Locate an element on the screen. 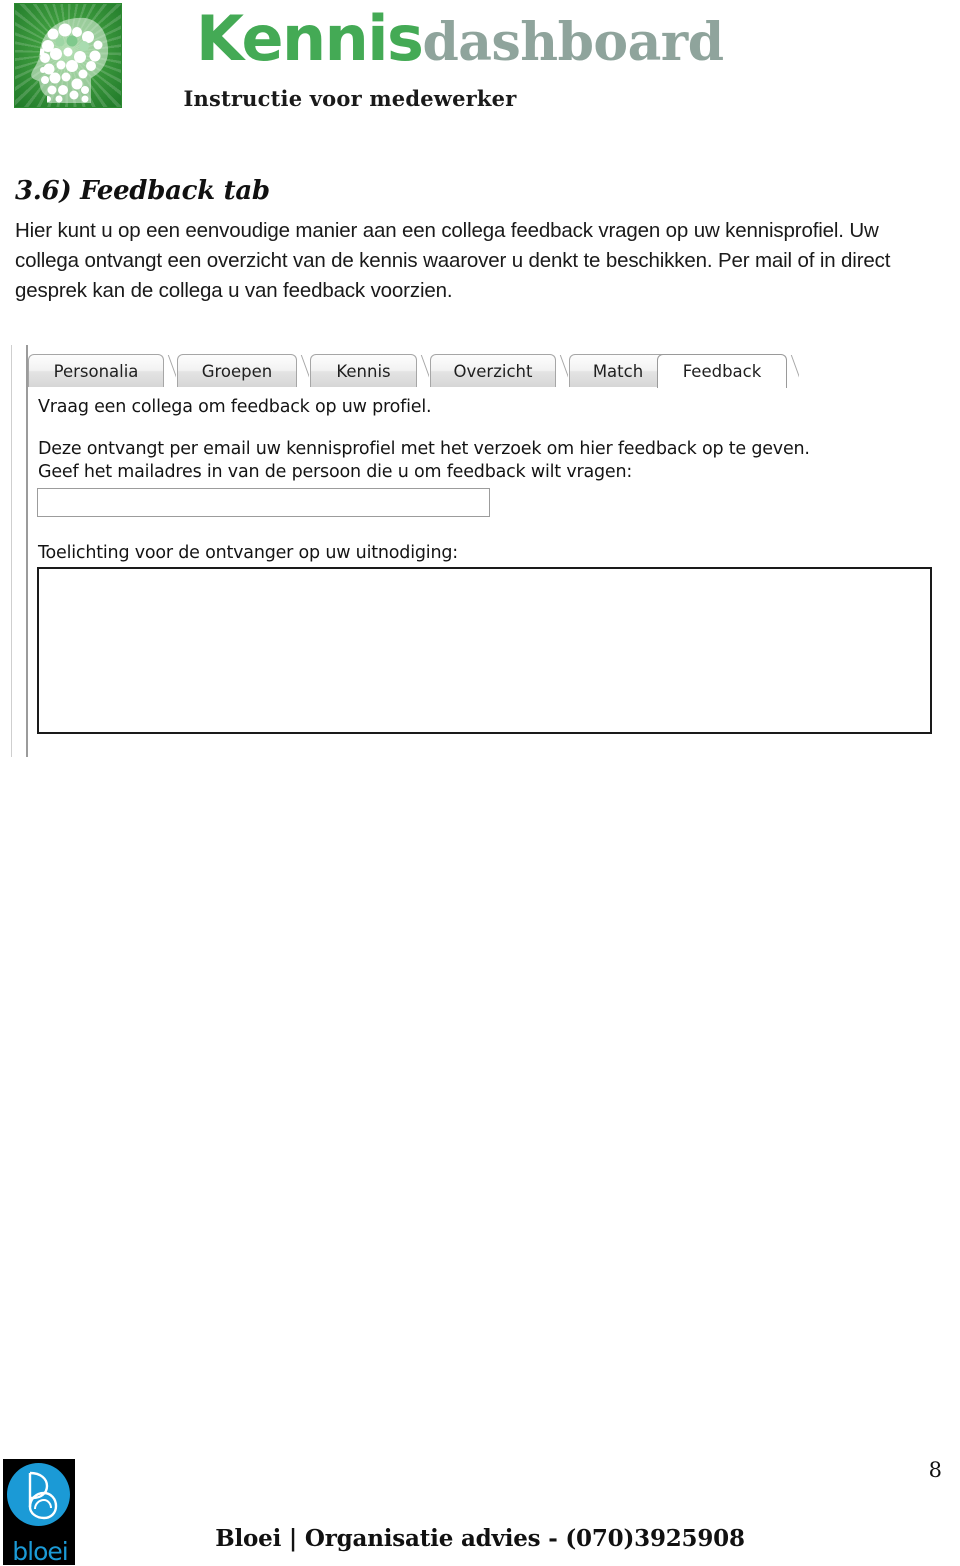  document-subtitle: Instructie voor medewerker is located at coordinates (350, 98).